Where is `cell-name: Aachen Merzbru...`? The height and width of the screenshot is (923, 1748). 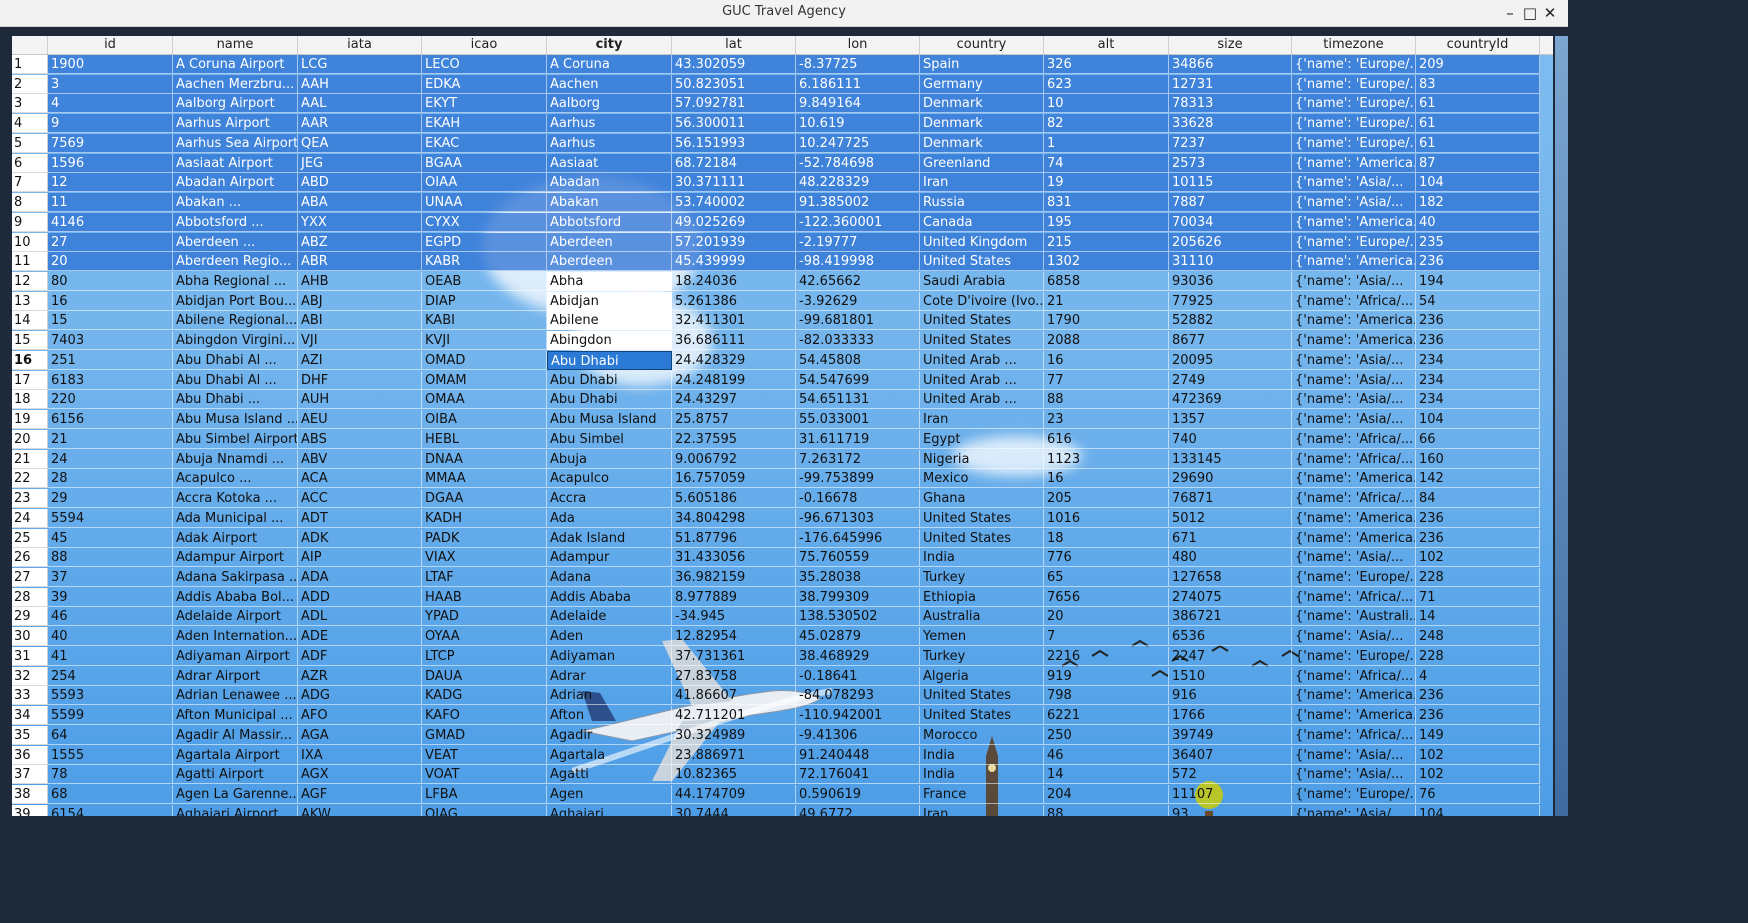
cell-name: Aachen Merzbru... is located at coordinates (235, 84).